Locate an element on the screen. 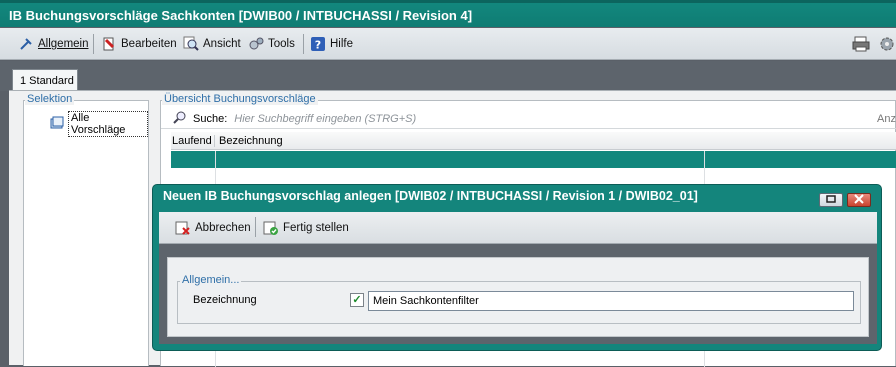  tab-standard-label: 1 Standard is located at coordinates (47, 81).